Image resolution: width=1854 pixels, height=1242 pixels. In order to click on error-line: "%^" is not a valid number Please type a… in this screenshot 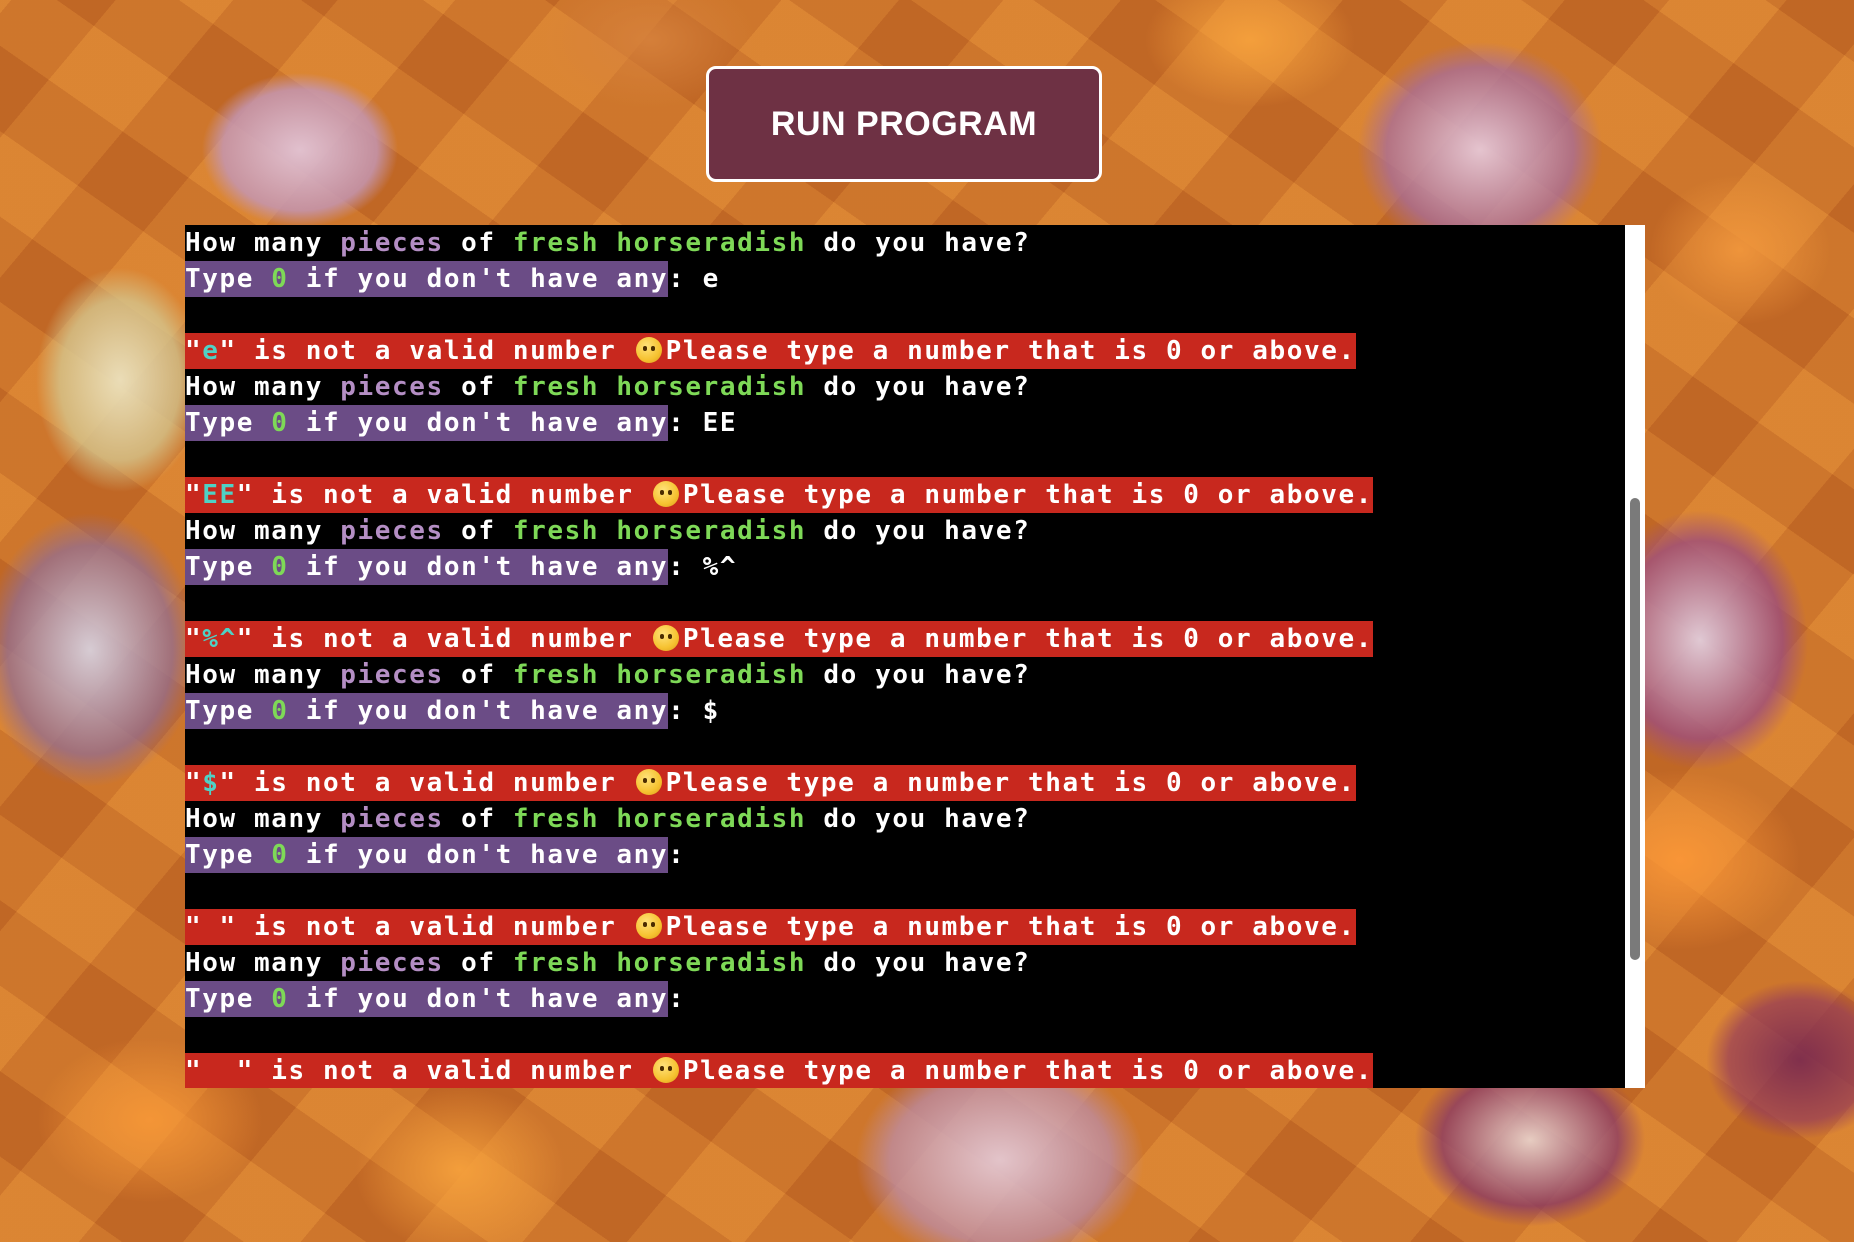, I will do `click(905, 639)`.